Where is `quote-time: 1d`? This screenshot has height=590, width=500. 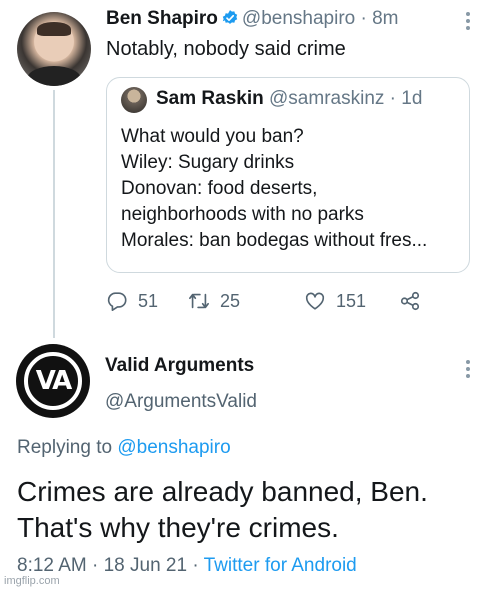
quote-time: 1d is located at coordinates (412, 98).